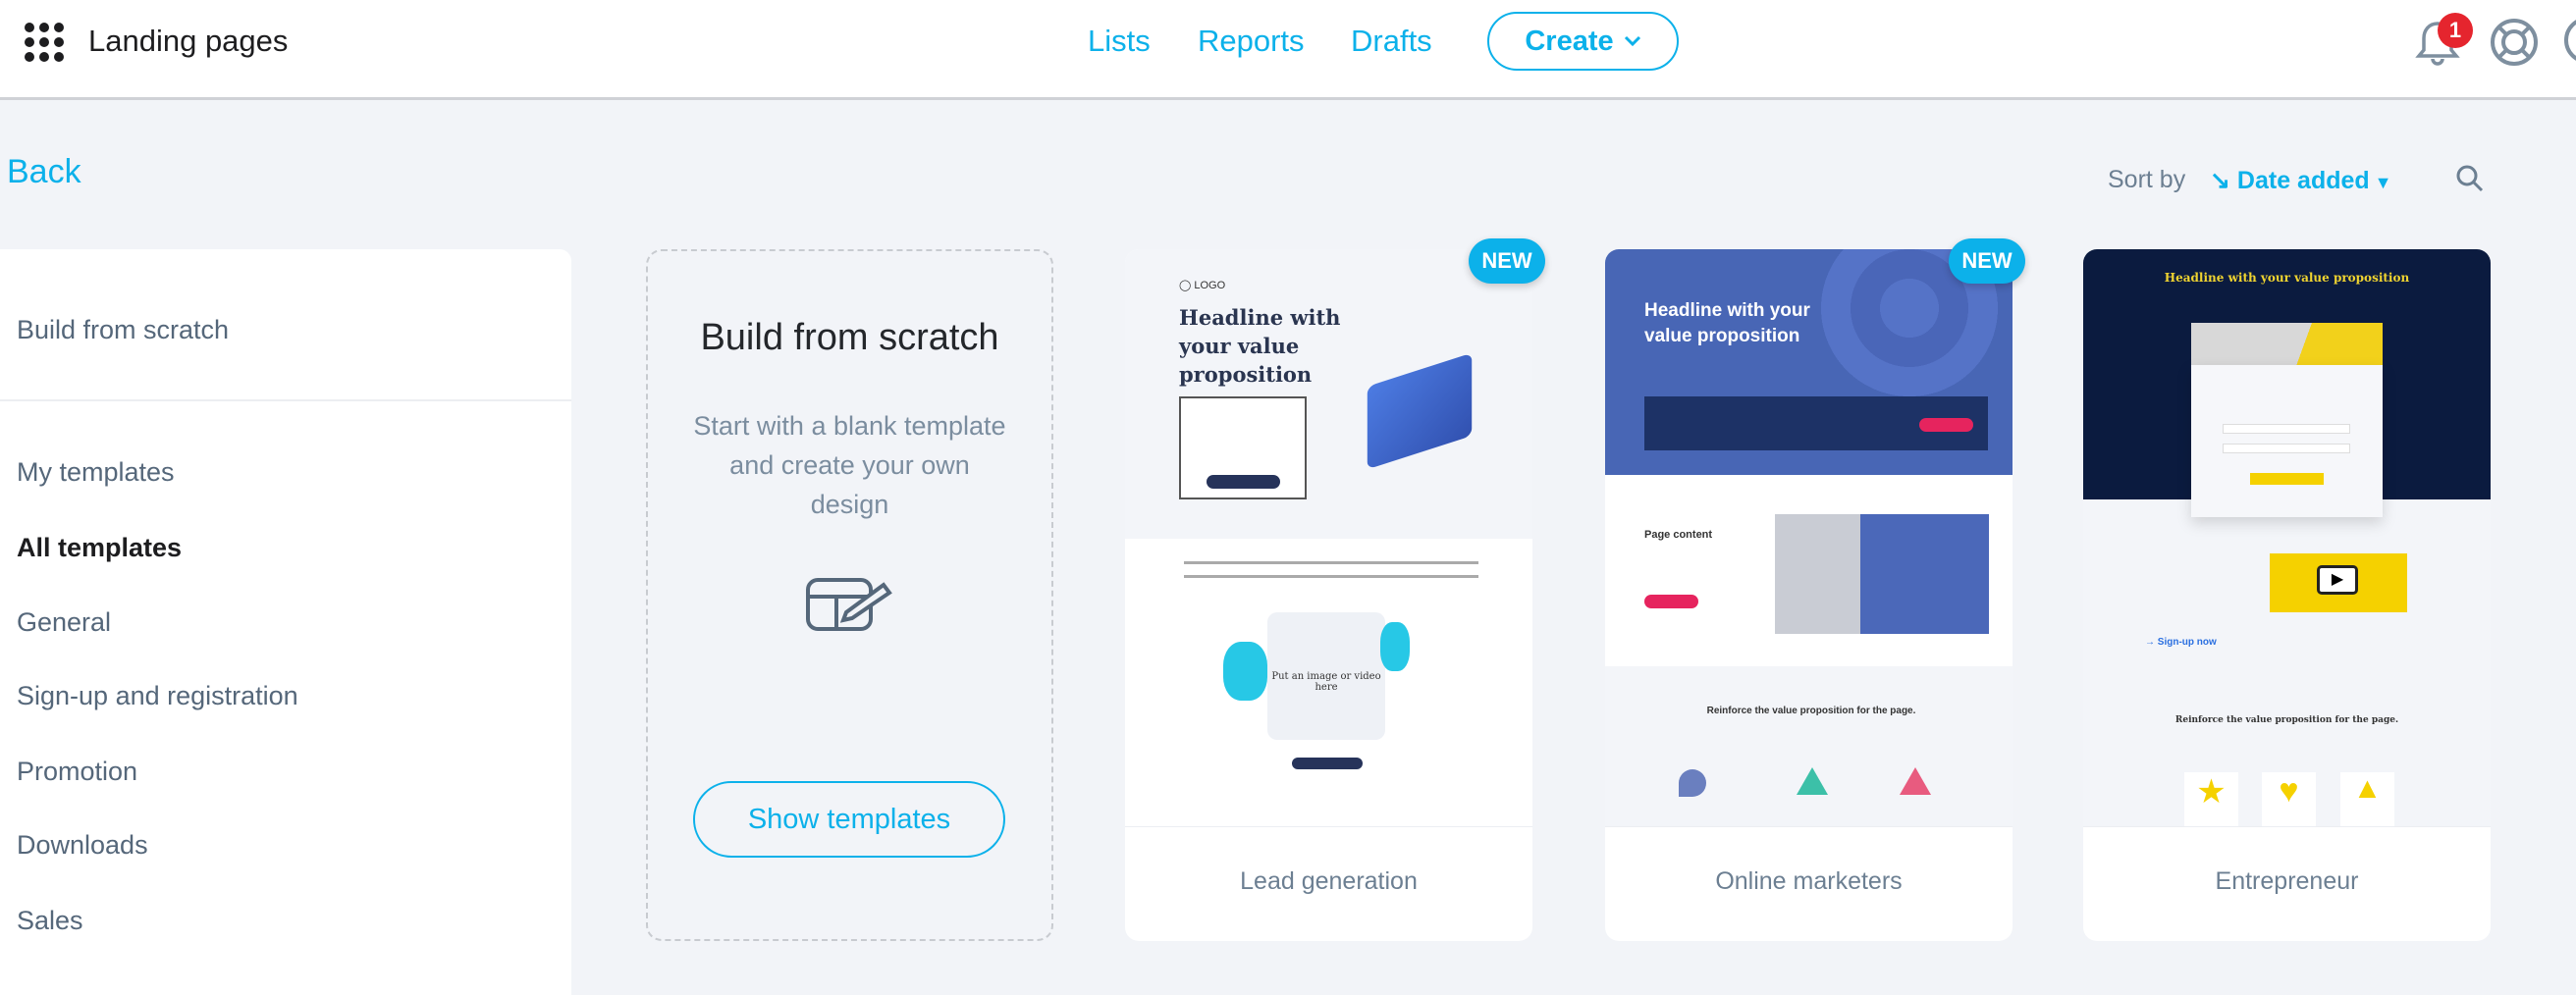 This screenshot has height=995, width=2576. What do you see at coordinates (2337, 580) in the screenshot?
I see `play-icon: ▶` at bounding box center [2337, 580].